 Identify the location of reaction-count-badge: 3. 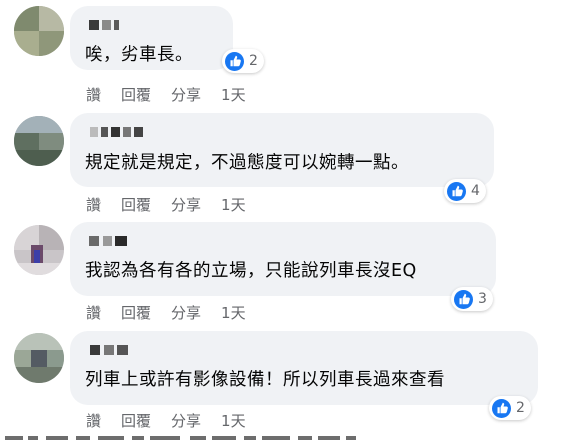
(472, 299).